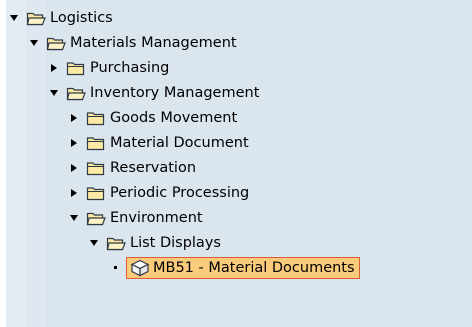 The image size is (472, 327). I want to click on tree-label-materials-management: Materials Management, so click(153, 42).